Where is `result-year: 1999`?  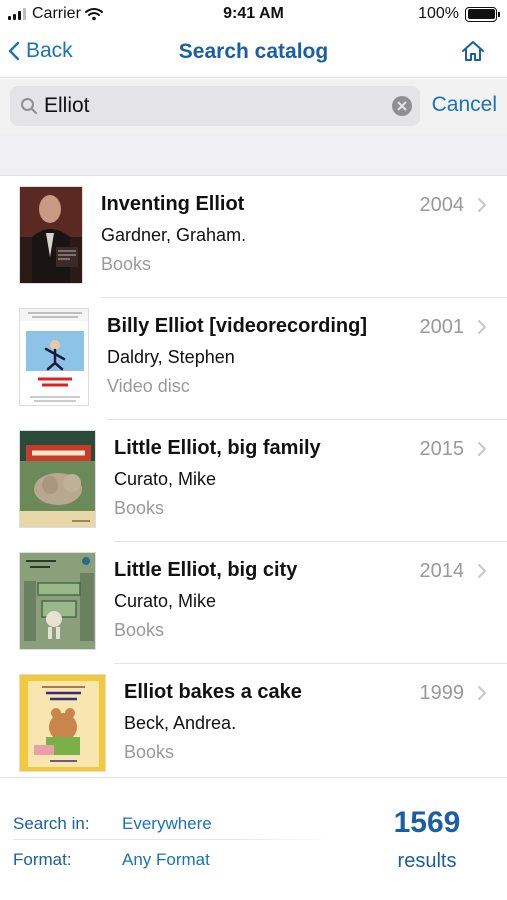 result-year: 1999 is located at coordinates (442, 693).